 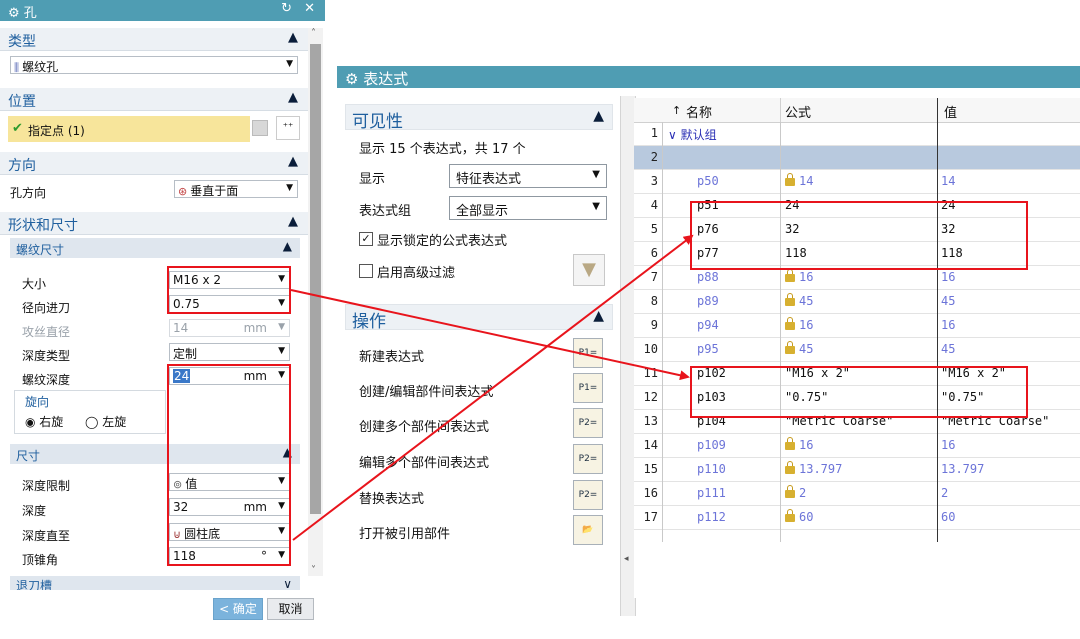 I want to click on add-point-icon: ⁺⁺, so click(x=288, y=128).